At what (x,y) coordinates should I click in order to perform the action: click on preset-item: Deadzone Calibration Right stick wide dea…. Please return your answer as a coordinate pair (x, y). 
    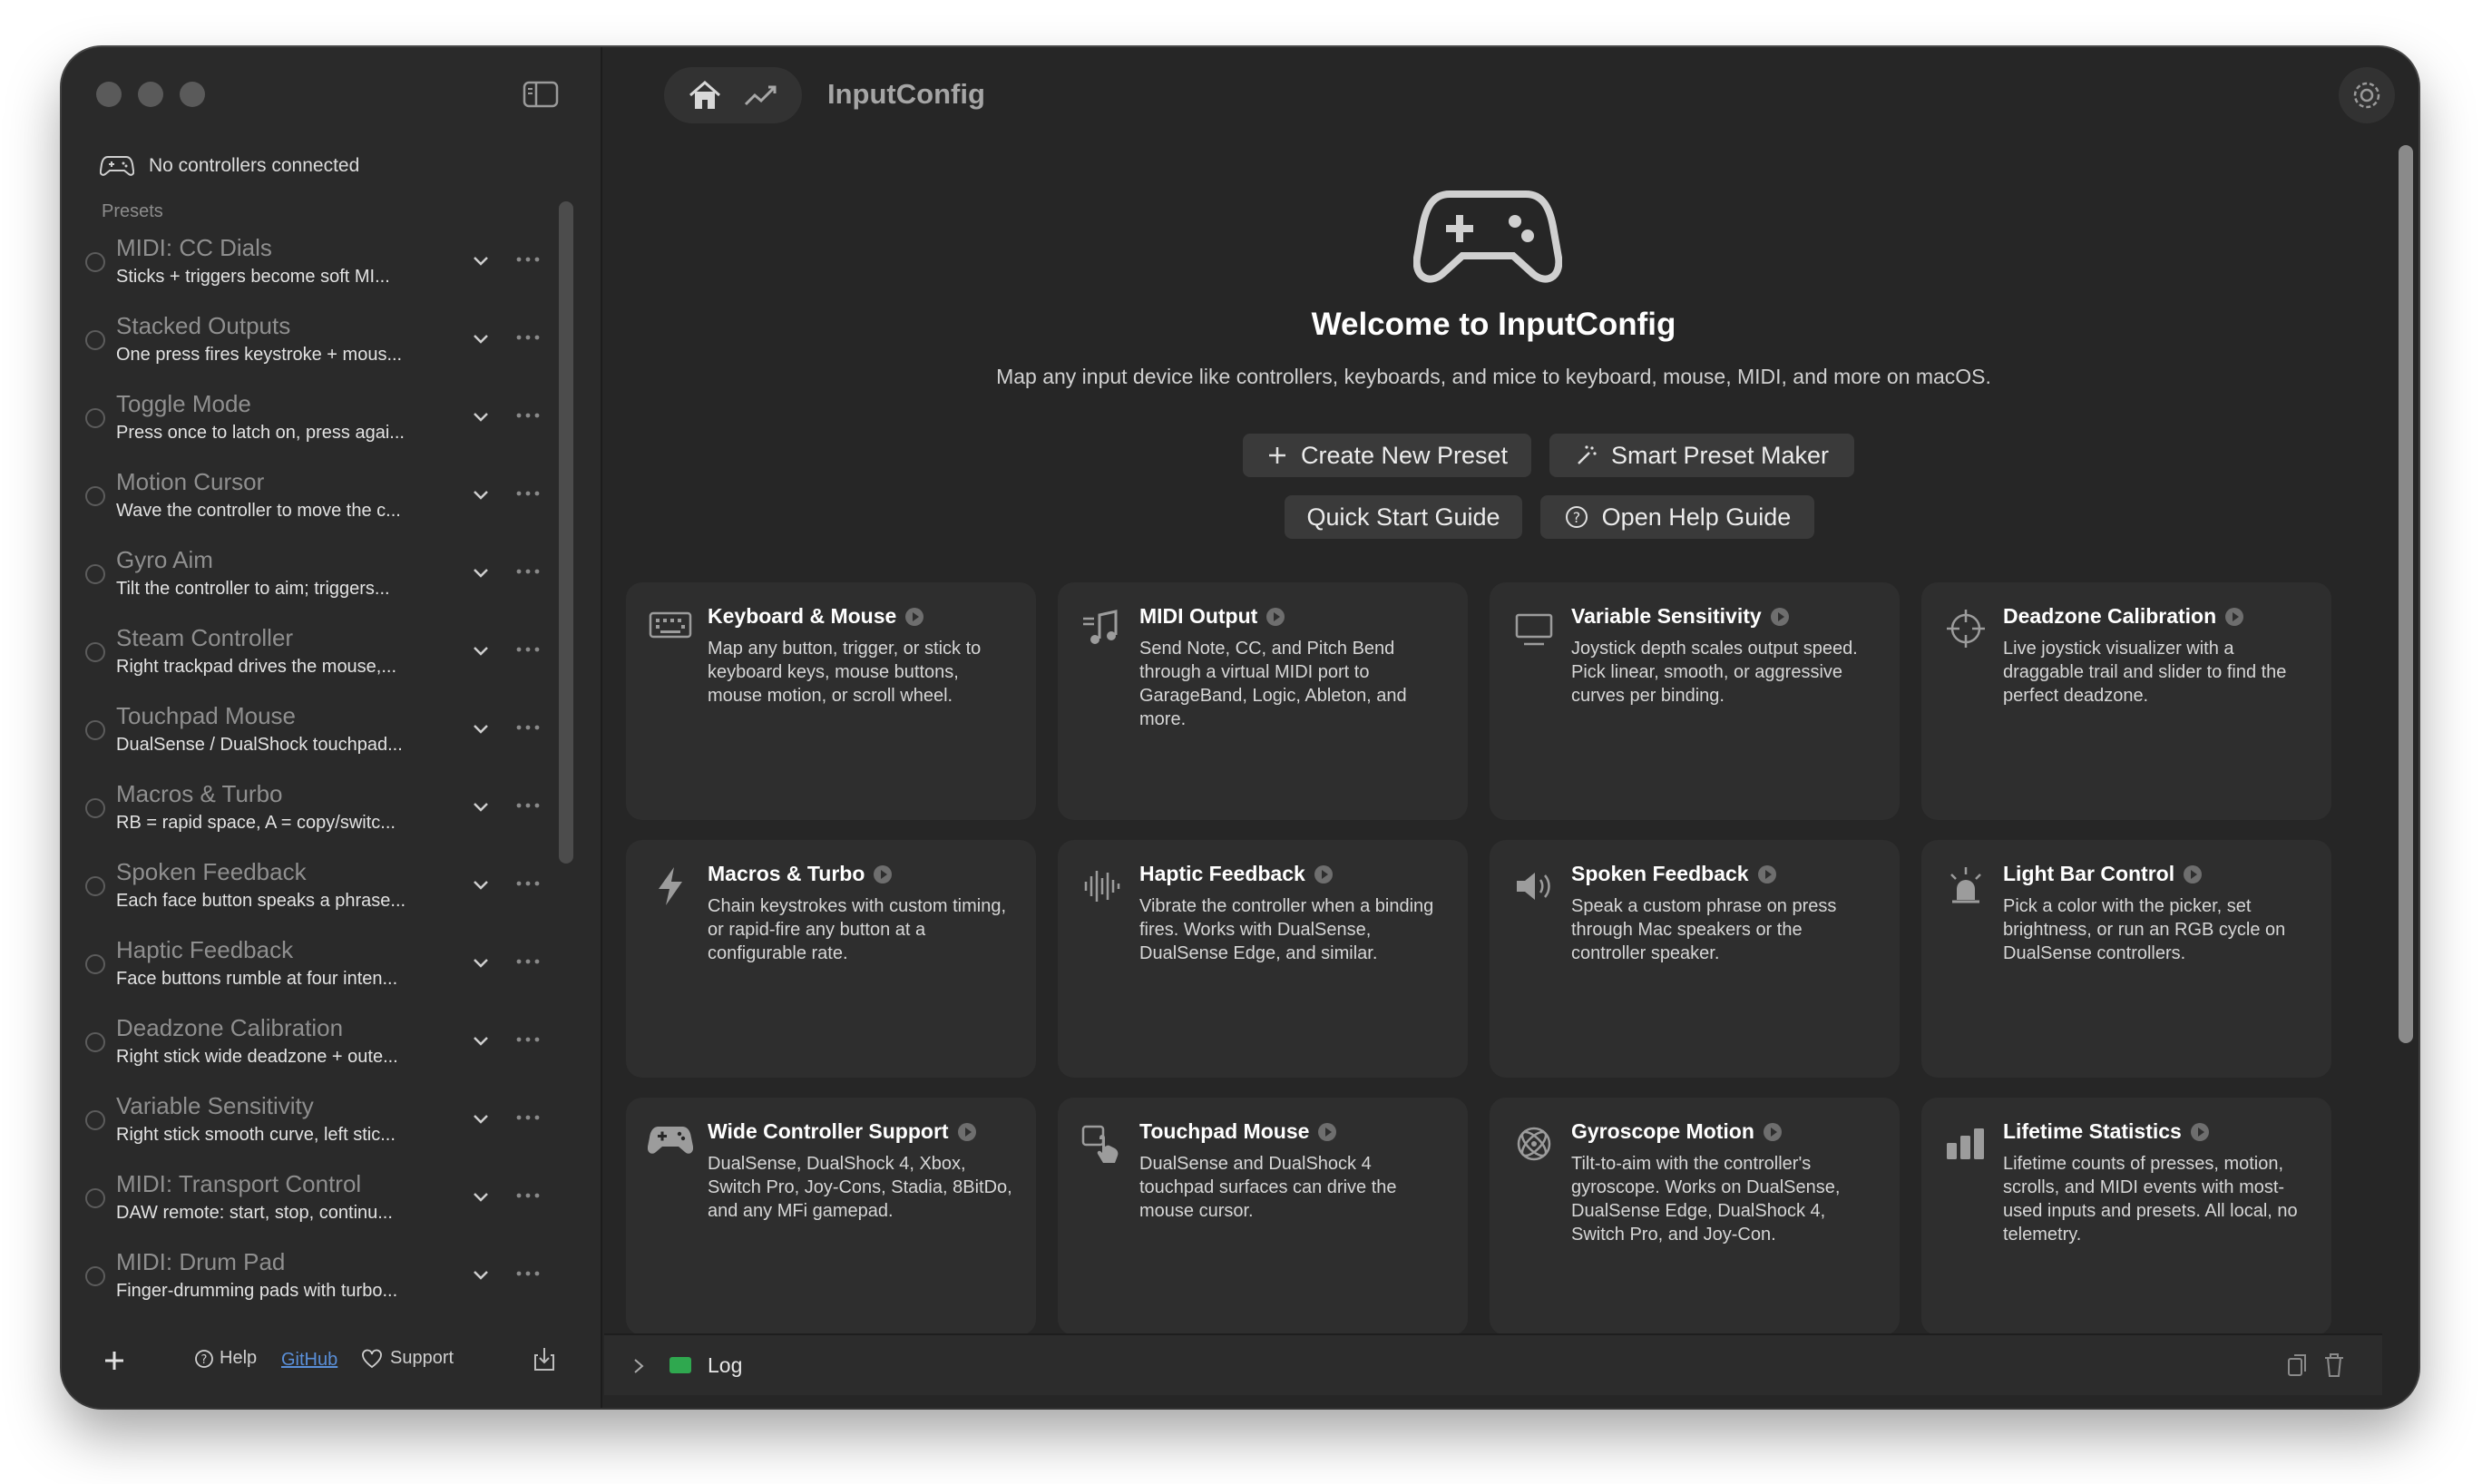
    Looking at the image, I should click on (327, 1044).